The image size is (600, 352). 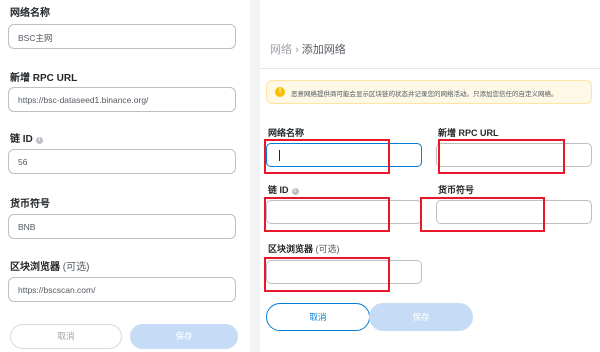 I want to click on currency-symbol-input, so click(x=514, y=212).